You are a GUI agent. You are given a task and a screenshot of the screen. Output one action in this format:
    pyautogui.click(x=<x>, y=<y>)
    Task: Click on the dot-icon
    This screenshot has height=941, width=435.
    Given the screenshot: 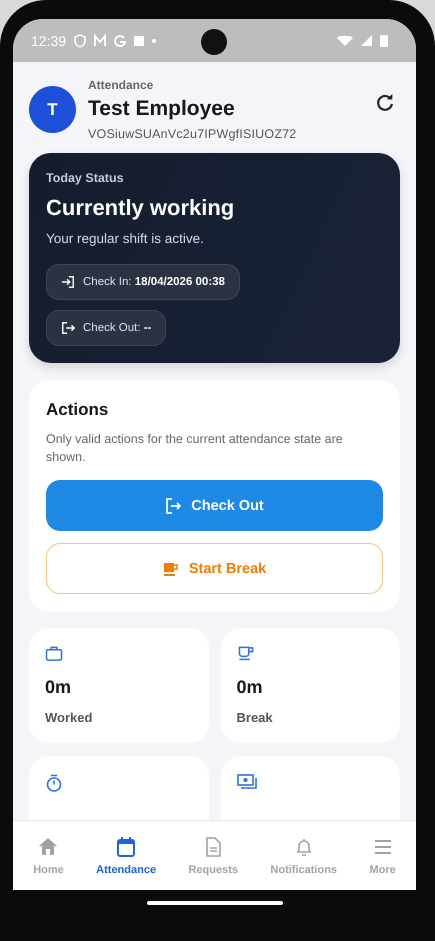 What is the action you would take?
    pyautogui.click(x=154, y=40)
    